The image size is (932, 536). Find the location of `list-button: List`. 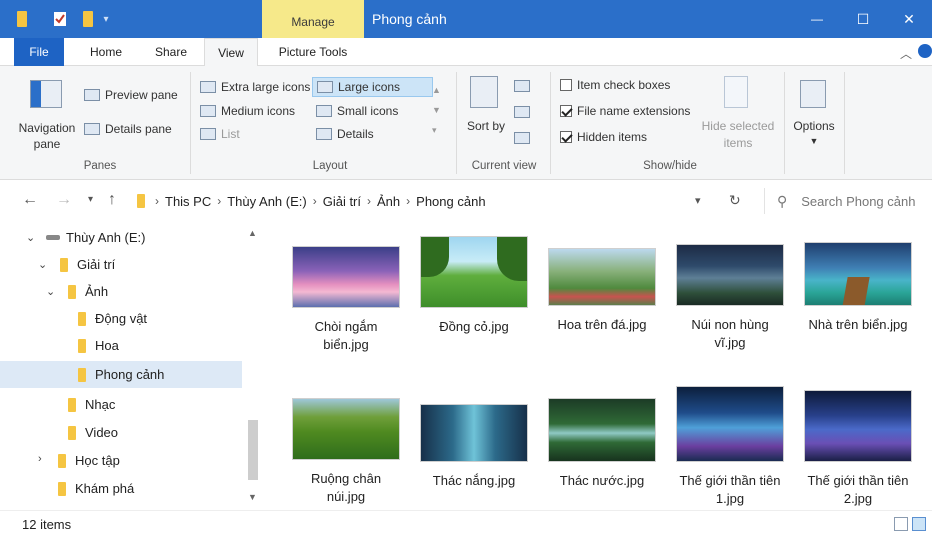

list-button: List is located at coordinates (220, 134).